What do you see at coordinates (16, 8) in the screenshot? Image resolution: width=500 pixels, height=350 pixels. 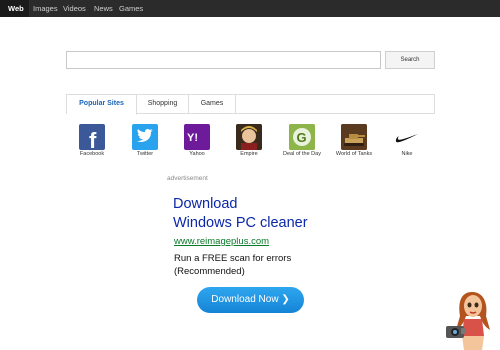 I see `nav-web: Web` at bounding box center [16, 8].